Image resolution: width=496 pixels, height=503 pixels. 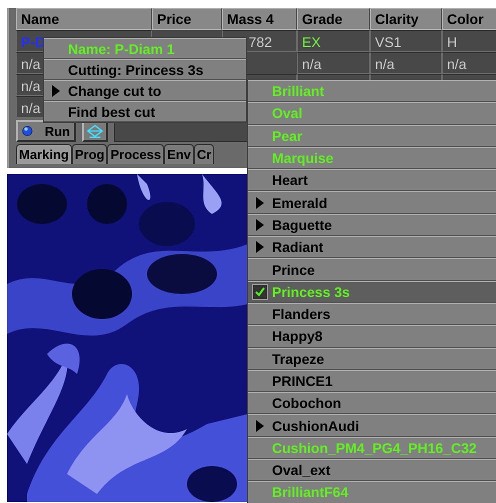 What do you see at coordinates (333, 41) in the screenshot?
I see `table-cell: EX` at bounding box center [333, 41].